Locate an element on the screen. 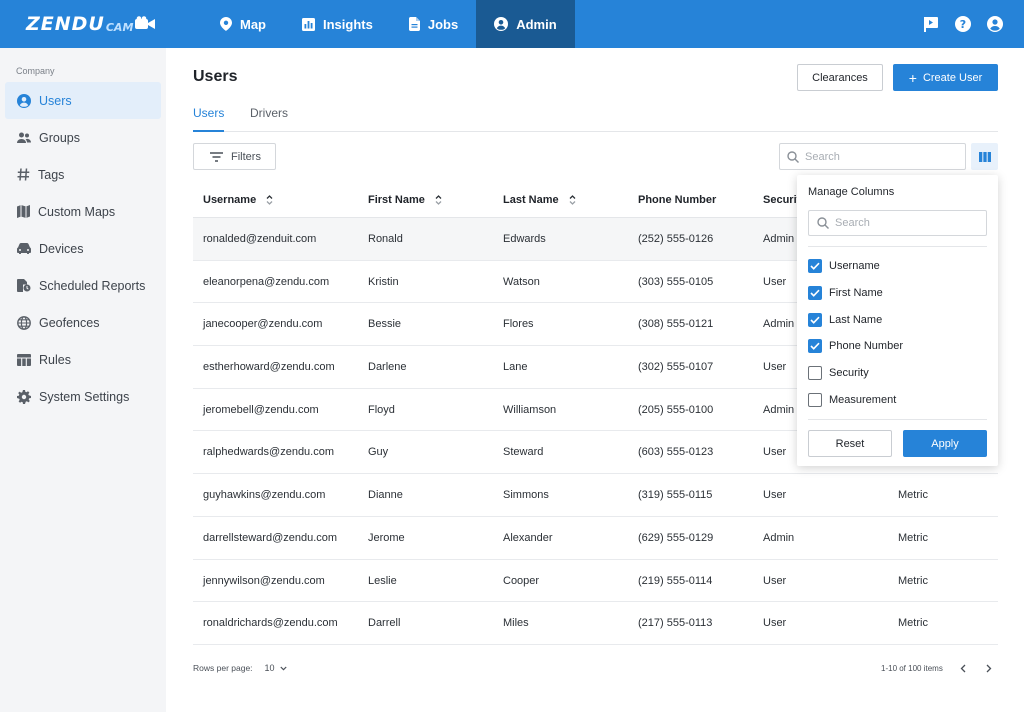 The image size is (1024, 712). top-bar: ZENDU CAM Map Insights Jobs Admin ? is located at coordinates (512, 24).